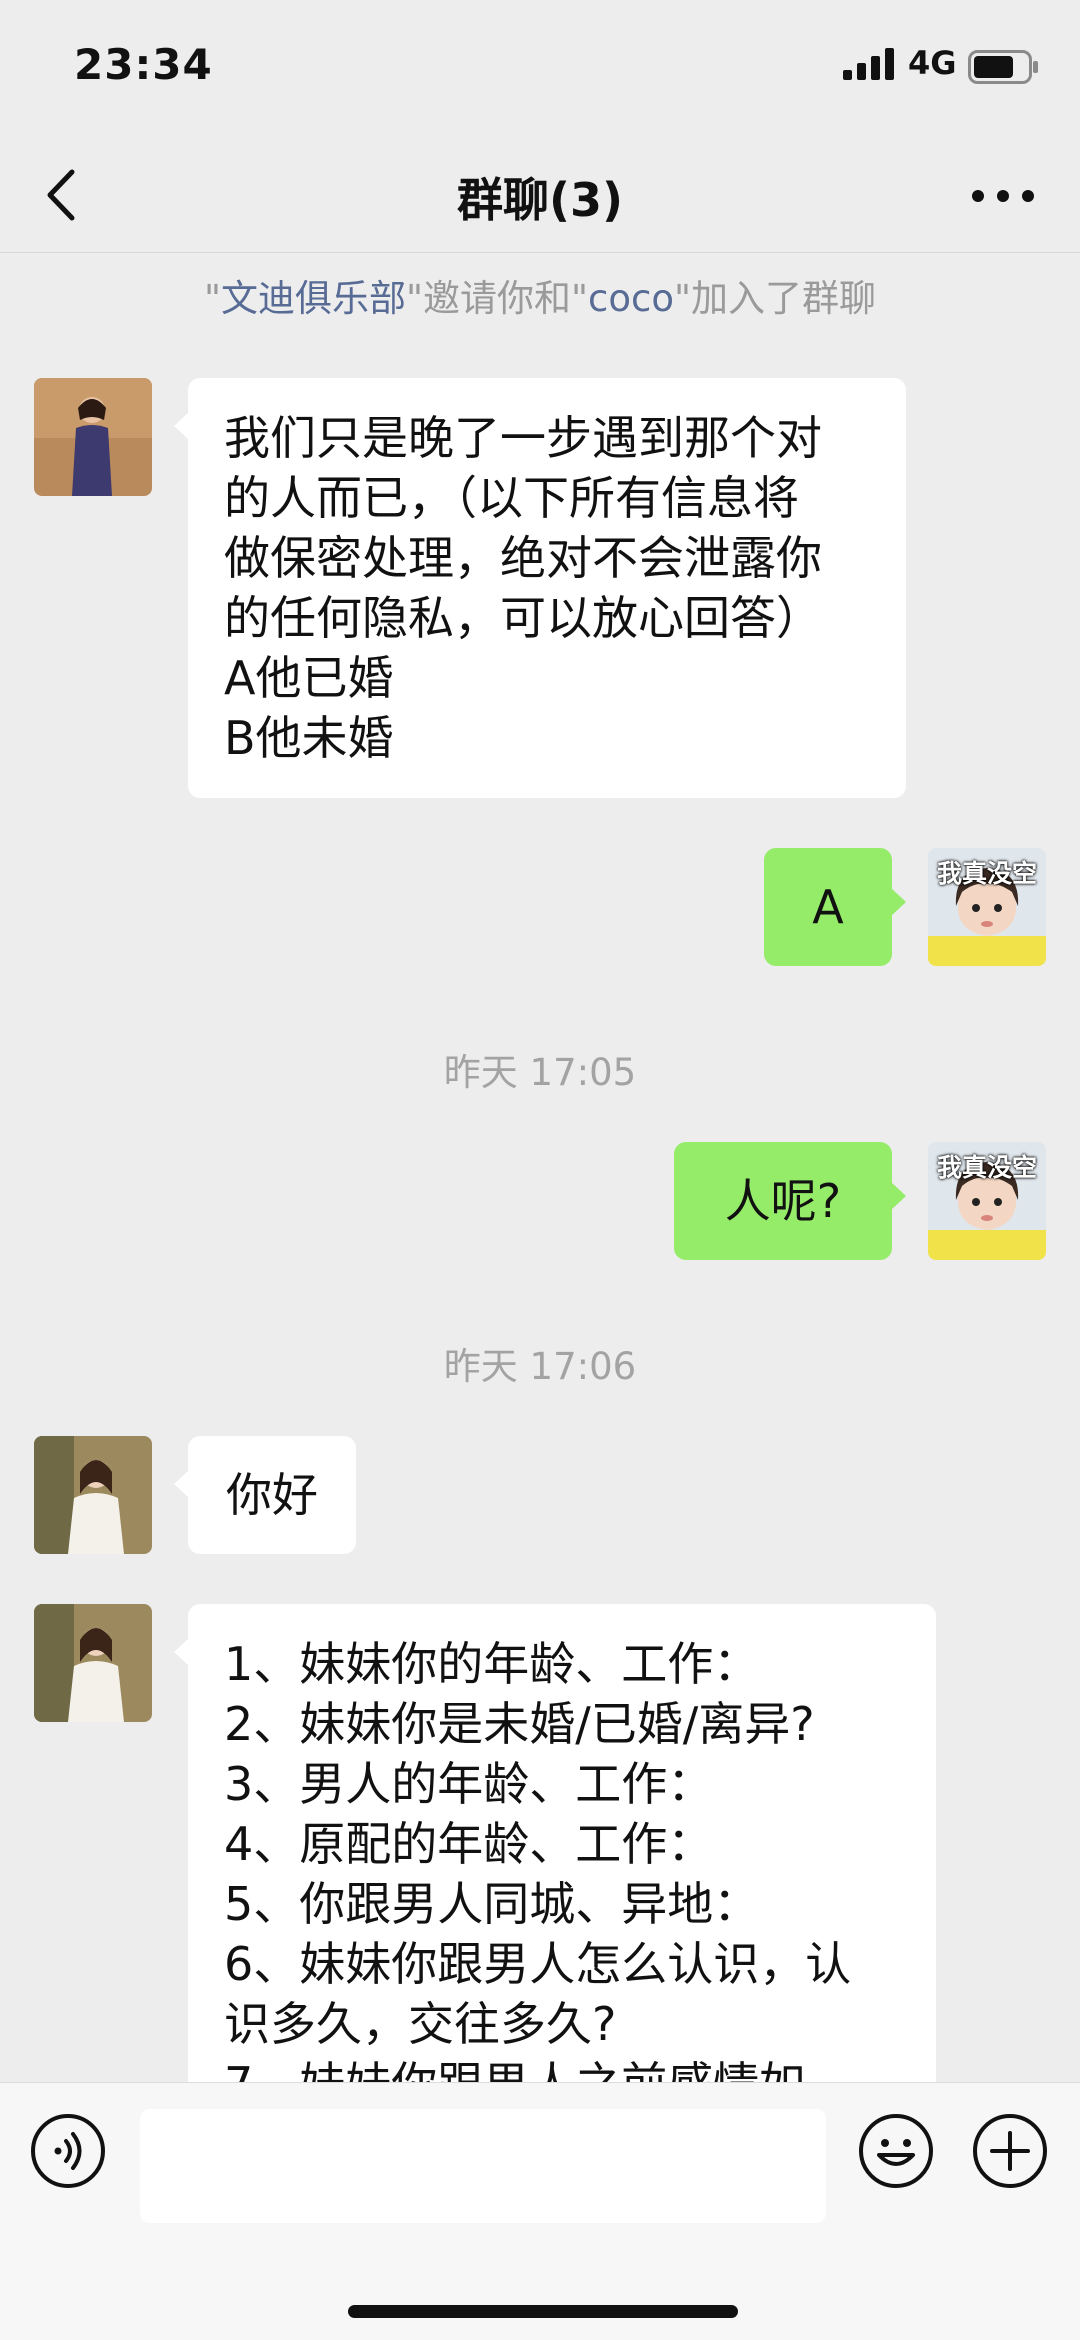 Image resolution: width=1080 pixels, height=2340 pixels. What do you see at coordinates (790, 1201) in the screenshot?
I see `message-bubble-self: 人呢?` at bounding box center [790, 1201].